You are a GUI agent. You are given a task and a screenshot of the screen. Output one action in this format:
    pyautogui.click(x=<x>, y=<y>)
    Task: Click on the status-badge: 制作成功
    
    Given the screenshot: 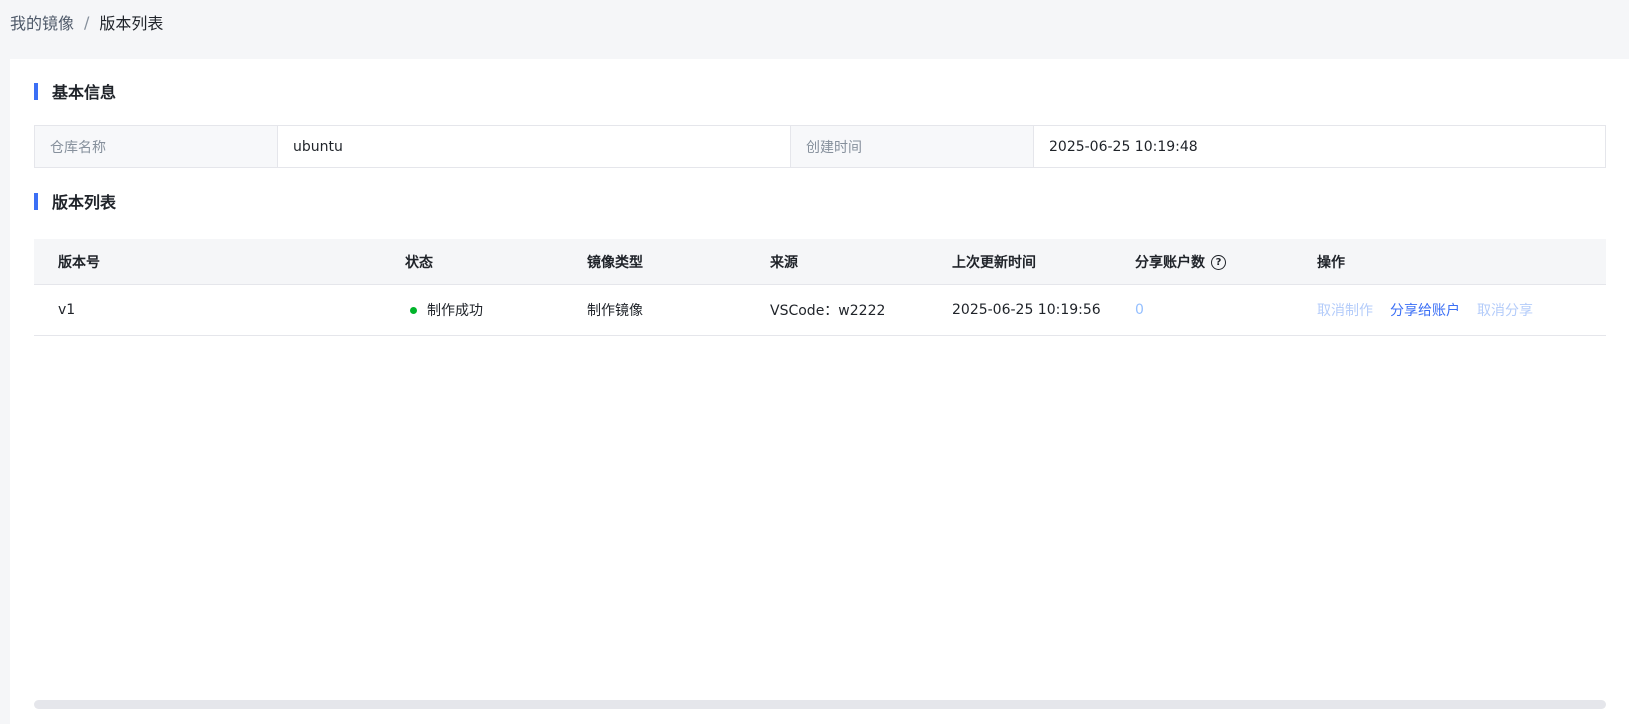 What is the action you would take?
    pyautogui.click(x=496, y=310)
    